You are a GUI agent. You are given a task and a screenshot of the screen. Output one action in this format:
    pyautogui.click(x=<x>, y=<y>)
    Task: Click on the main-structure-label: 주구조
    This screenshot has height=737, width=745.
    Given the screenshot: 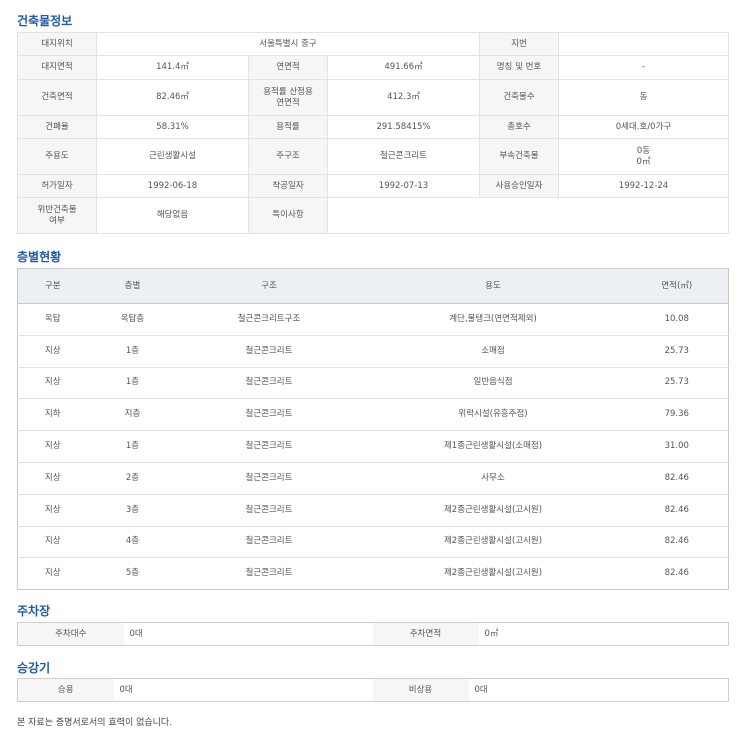 What is the action you would take?
    pyautogui.click(x=288, y=156)
    